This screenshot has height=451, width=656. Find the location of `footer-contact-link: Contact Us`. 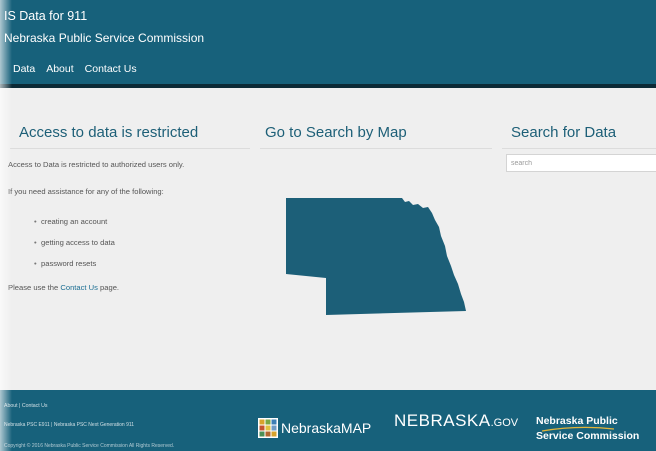

footer-contact-link: Contact Us is located at coordinates (35, 406).